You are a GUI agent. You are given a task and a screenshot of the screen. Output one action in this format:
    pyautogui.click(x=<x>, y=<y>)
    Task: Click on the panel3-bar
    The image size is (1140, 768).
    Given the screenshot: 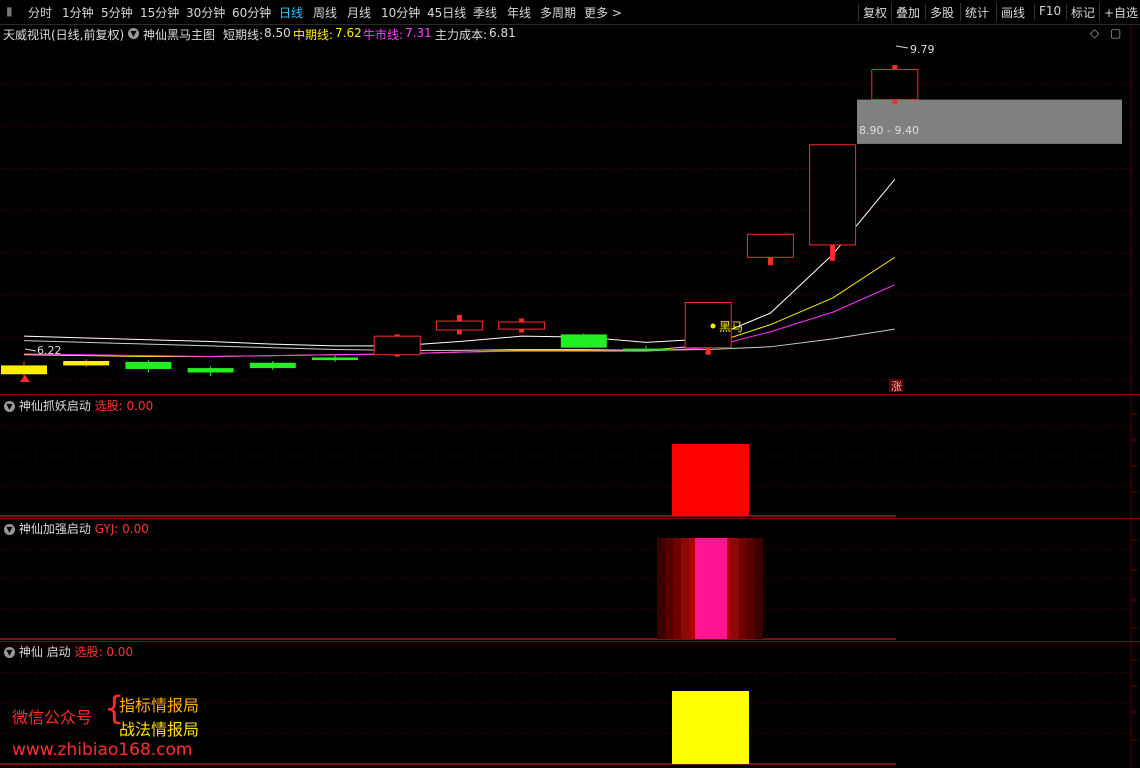 What is the action you would take?
    pyautogui.click(x=710, y=727)
    